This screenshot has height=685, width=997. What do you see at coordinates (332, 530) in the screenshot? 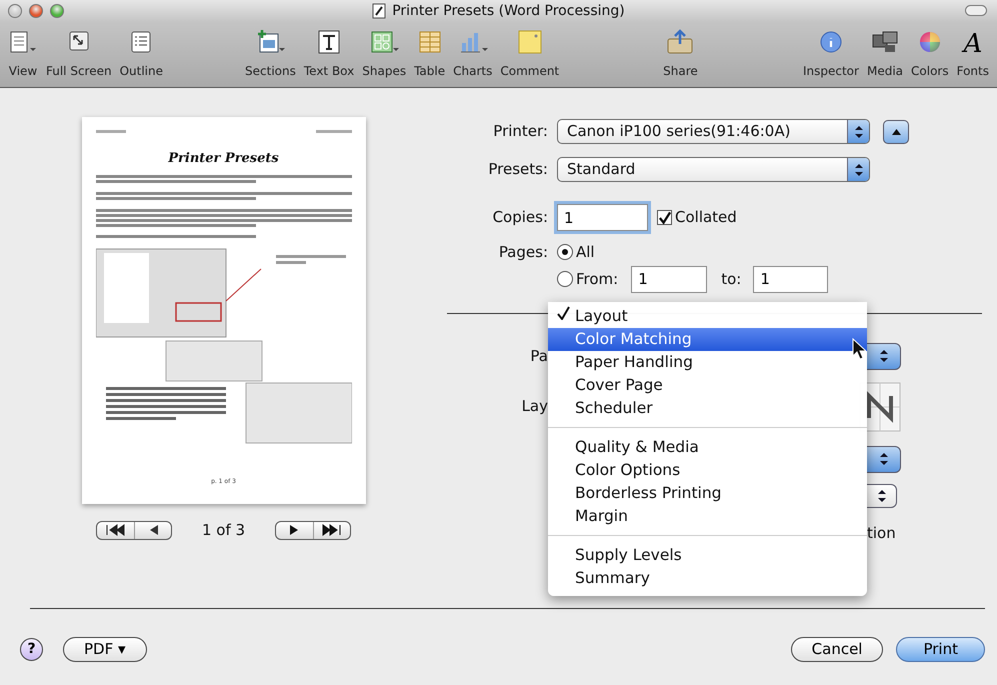
I see `last-page-icon` at bounding box center [332, 530].